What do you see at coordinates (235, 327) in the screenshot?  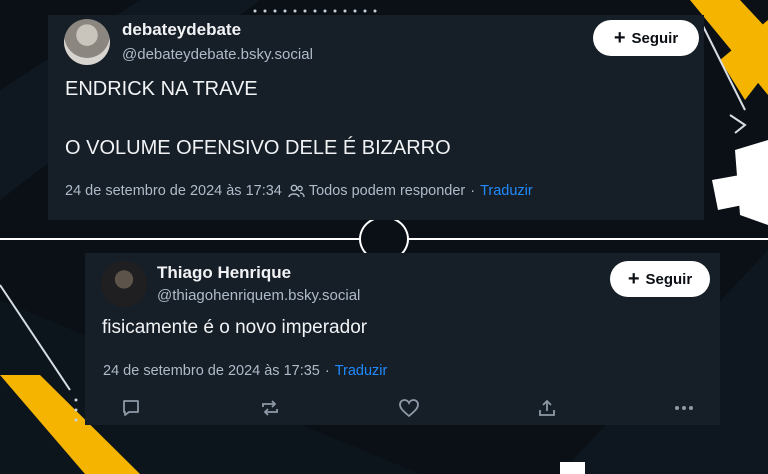 I see `post-text-line: fisicamente é o novo imperador` at bounding box center [235, 327].